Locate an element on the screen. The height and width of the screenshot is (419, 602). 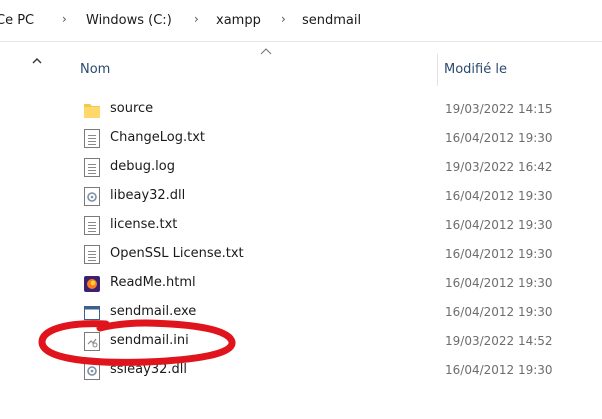
file-row: sendmail.exe 16/04/2012 19:30 is located at coordinates (333, 312).